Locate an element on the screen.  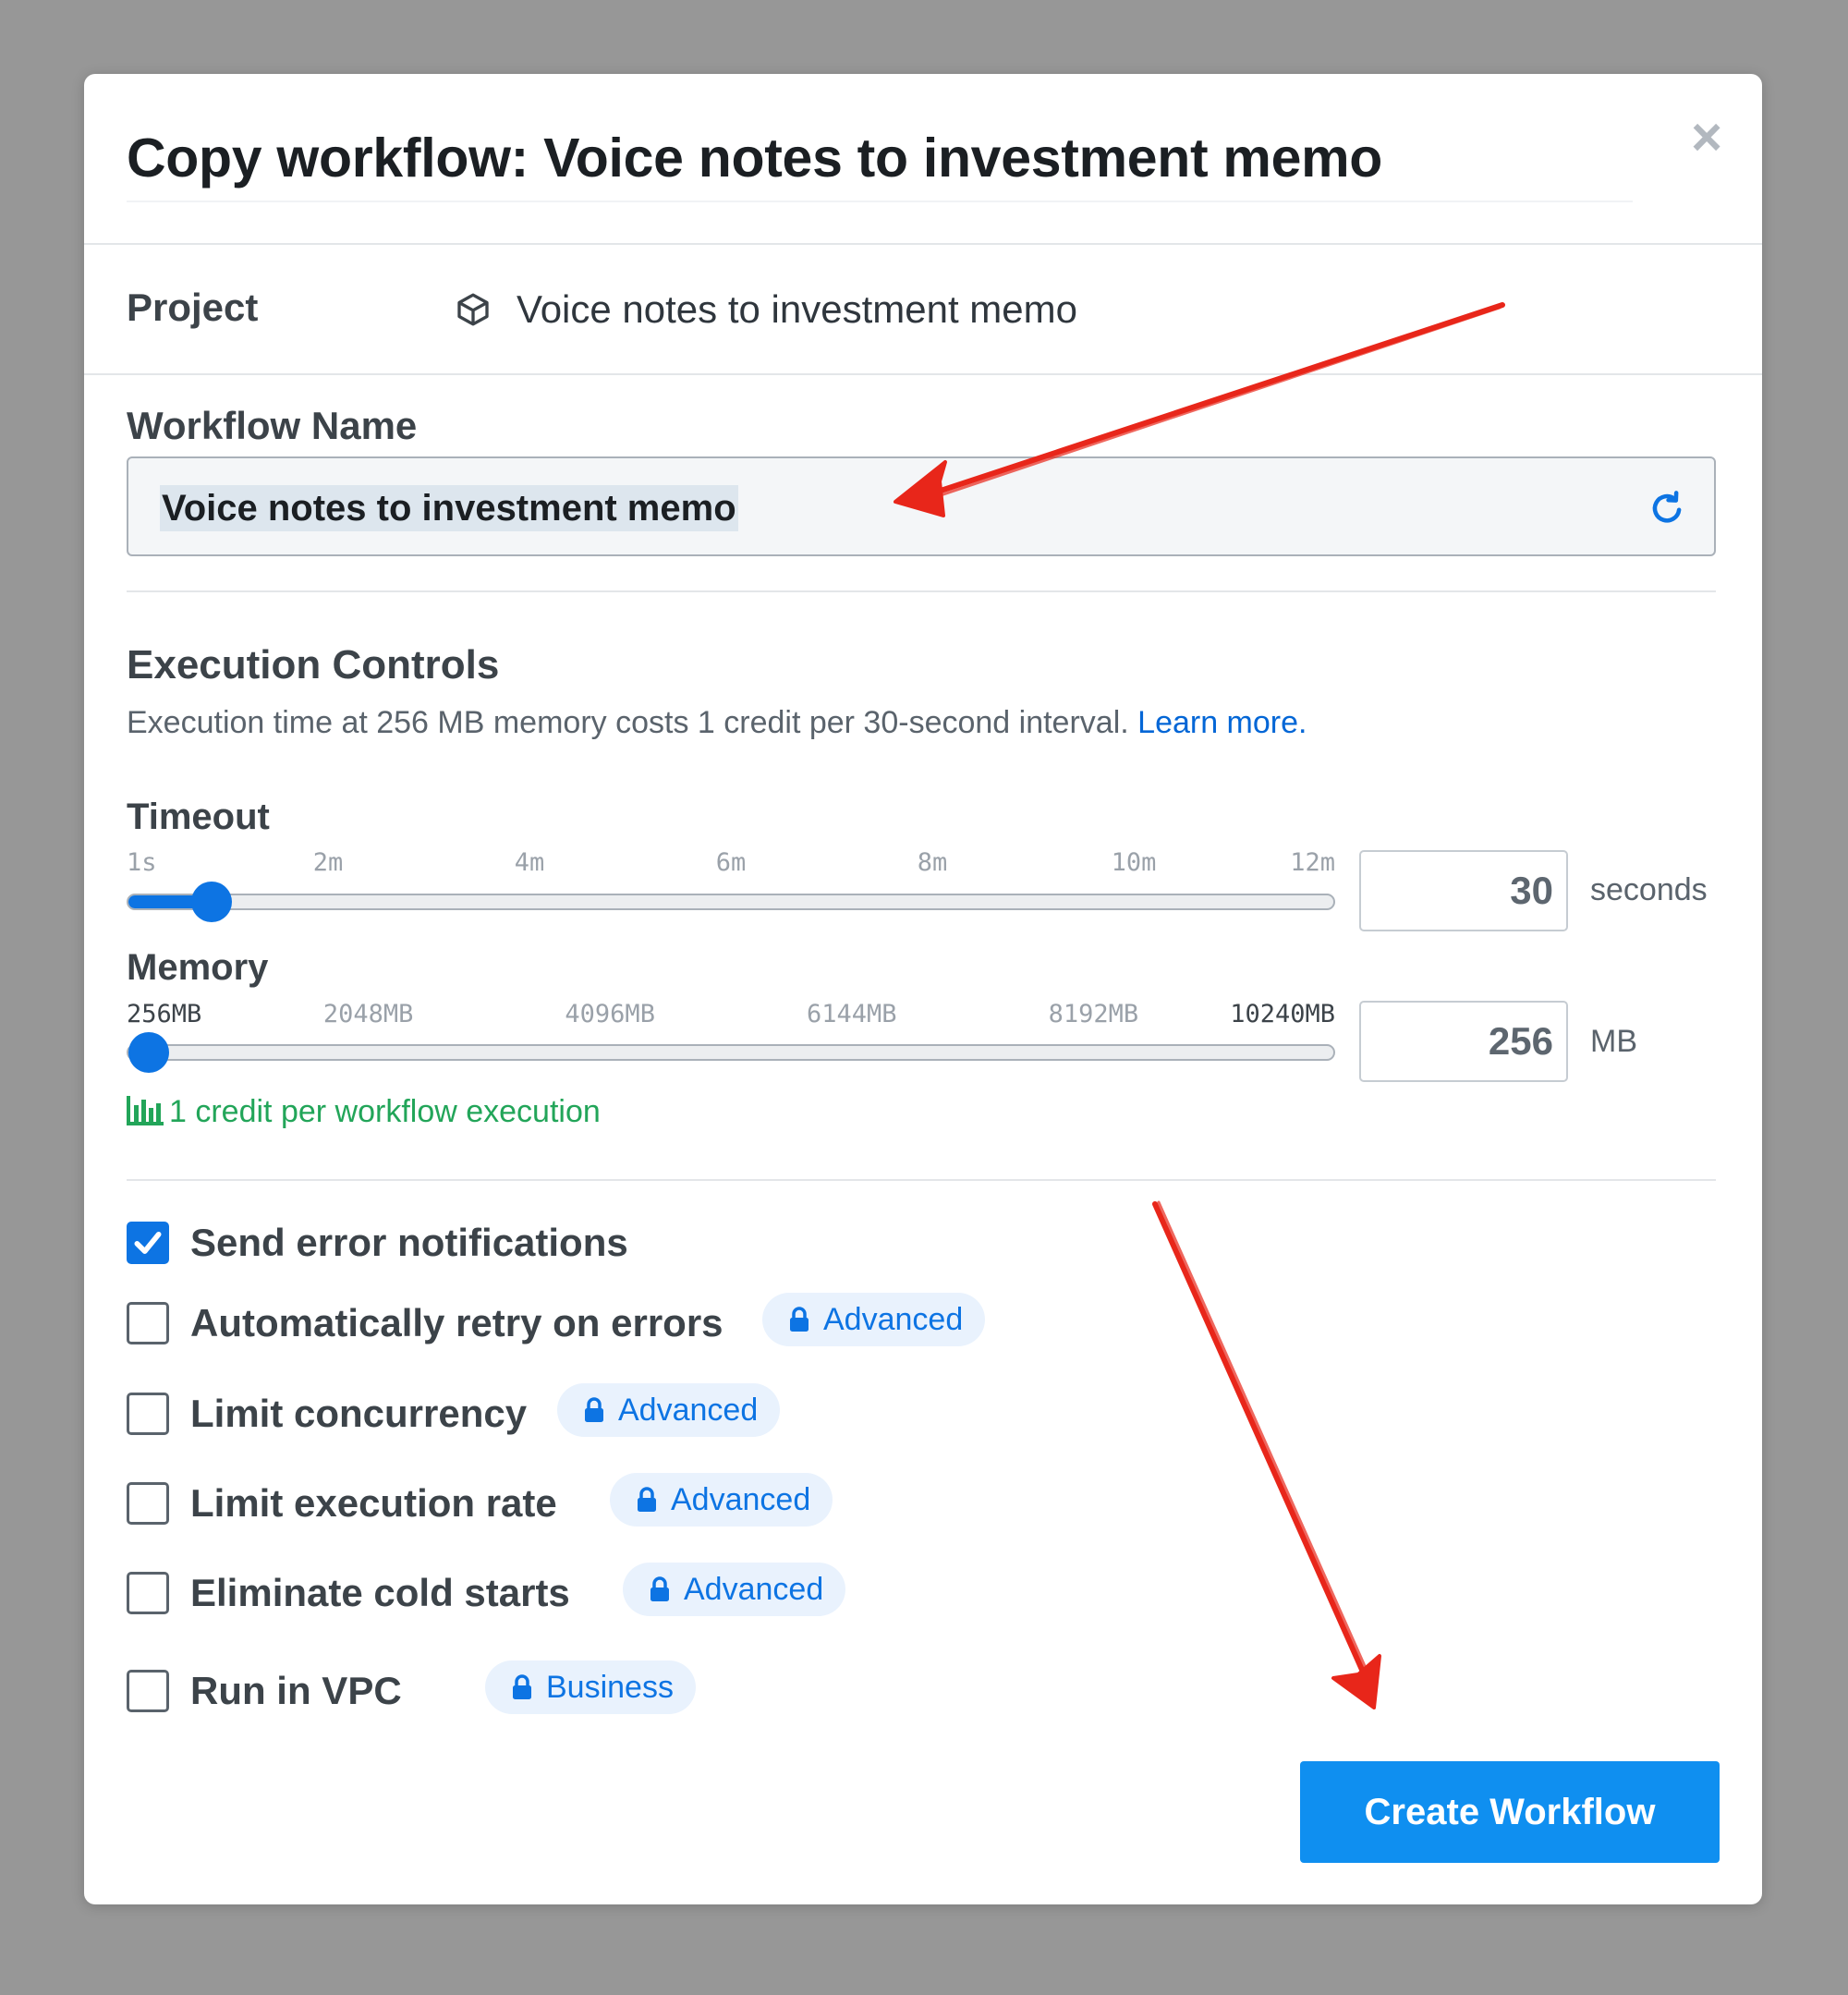
memory-tick-label: 6144MB is located at coordinates (852, 1014).